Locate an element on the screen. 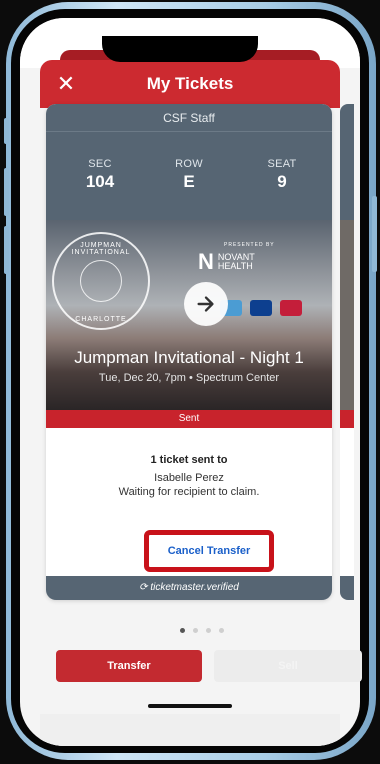 The height and width of the screenshot is (764, 380). cancel-transfer-button: Cancel Transfer is located at coordinates (209, 551).